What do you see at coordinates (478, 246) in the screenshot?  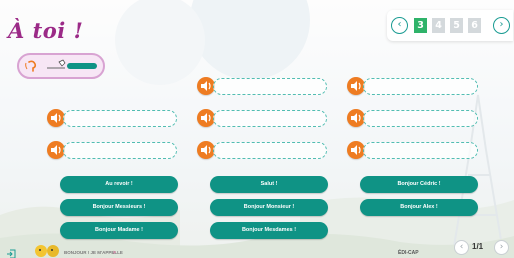 I see `page-count: 1/1` at bounding box center [478, 246].